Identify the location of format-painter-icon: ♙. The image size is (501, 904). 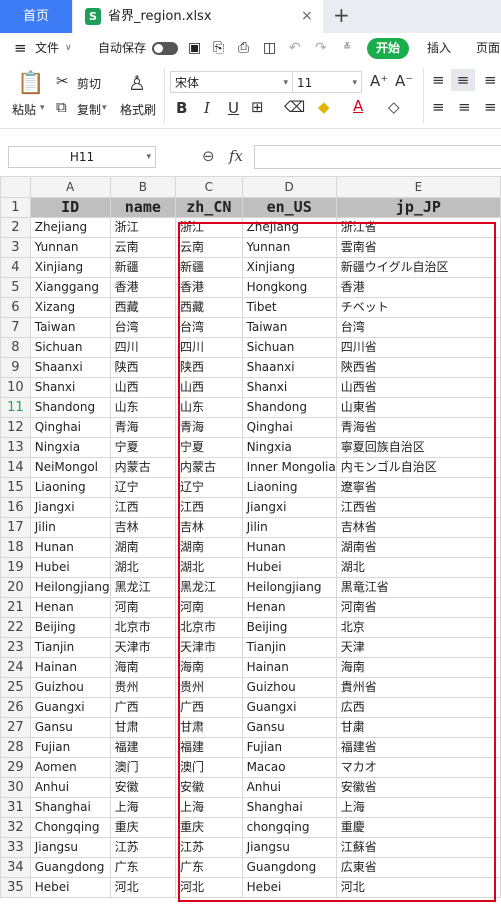
(137, 83).